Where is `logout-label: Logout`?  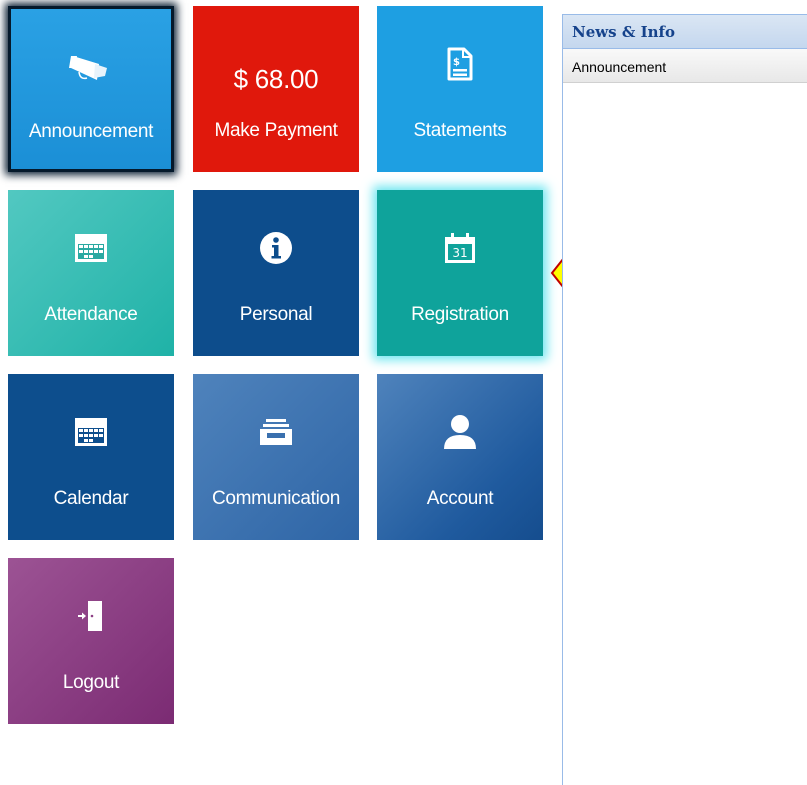
logout-label: Logout is located at coordinates (91, 682).